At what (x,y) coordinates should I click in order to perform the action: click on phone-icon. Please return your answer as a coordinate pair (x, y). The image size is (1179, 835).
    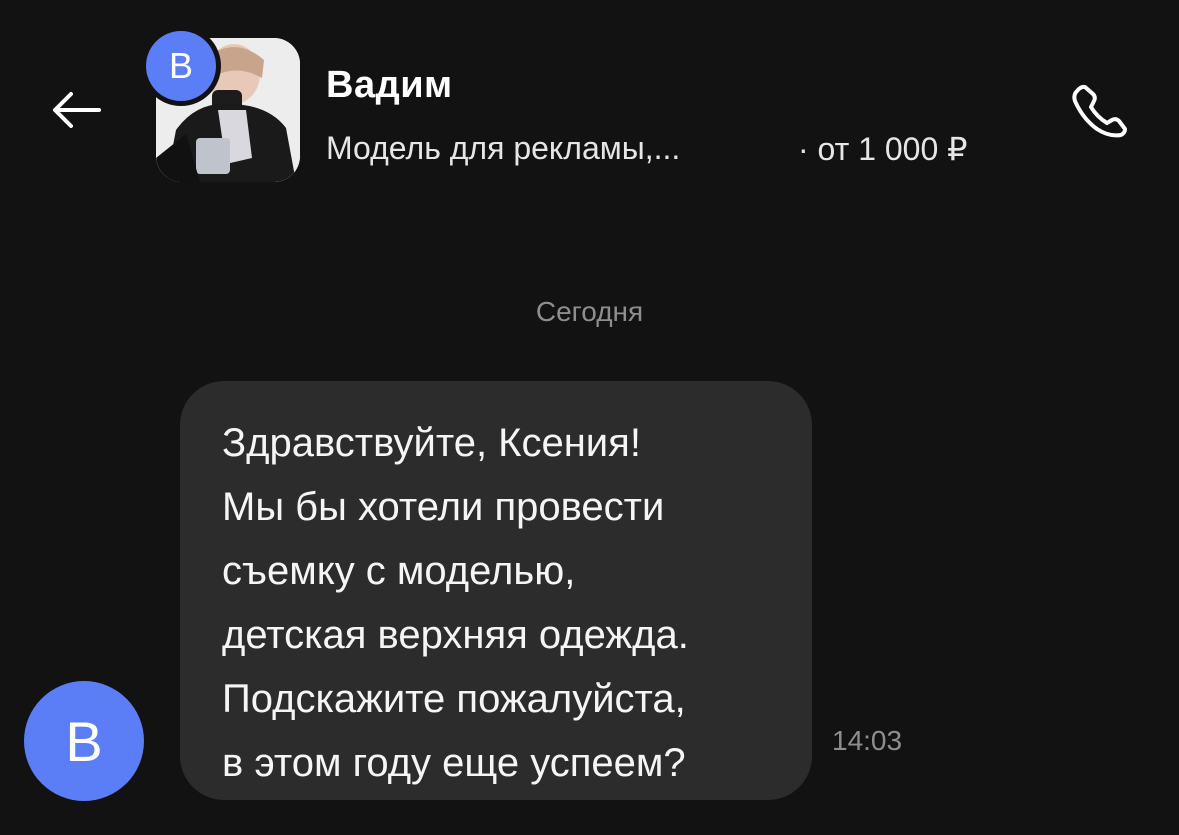
    Looking at the image, I should click on (1099, 111).